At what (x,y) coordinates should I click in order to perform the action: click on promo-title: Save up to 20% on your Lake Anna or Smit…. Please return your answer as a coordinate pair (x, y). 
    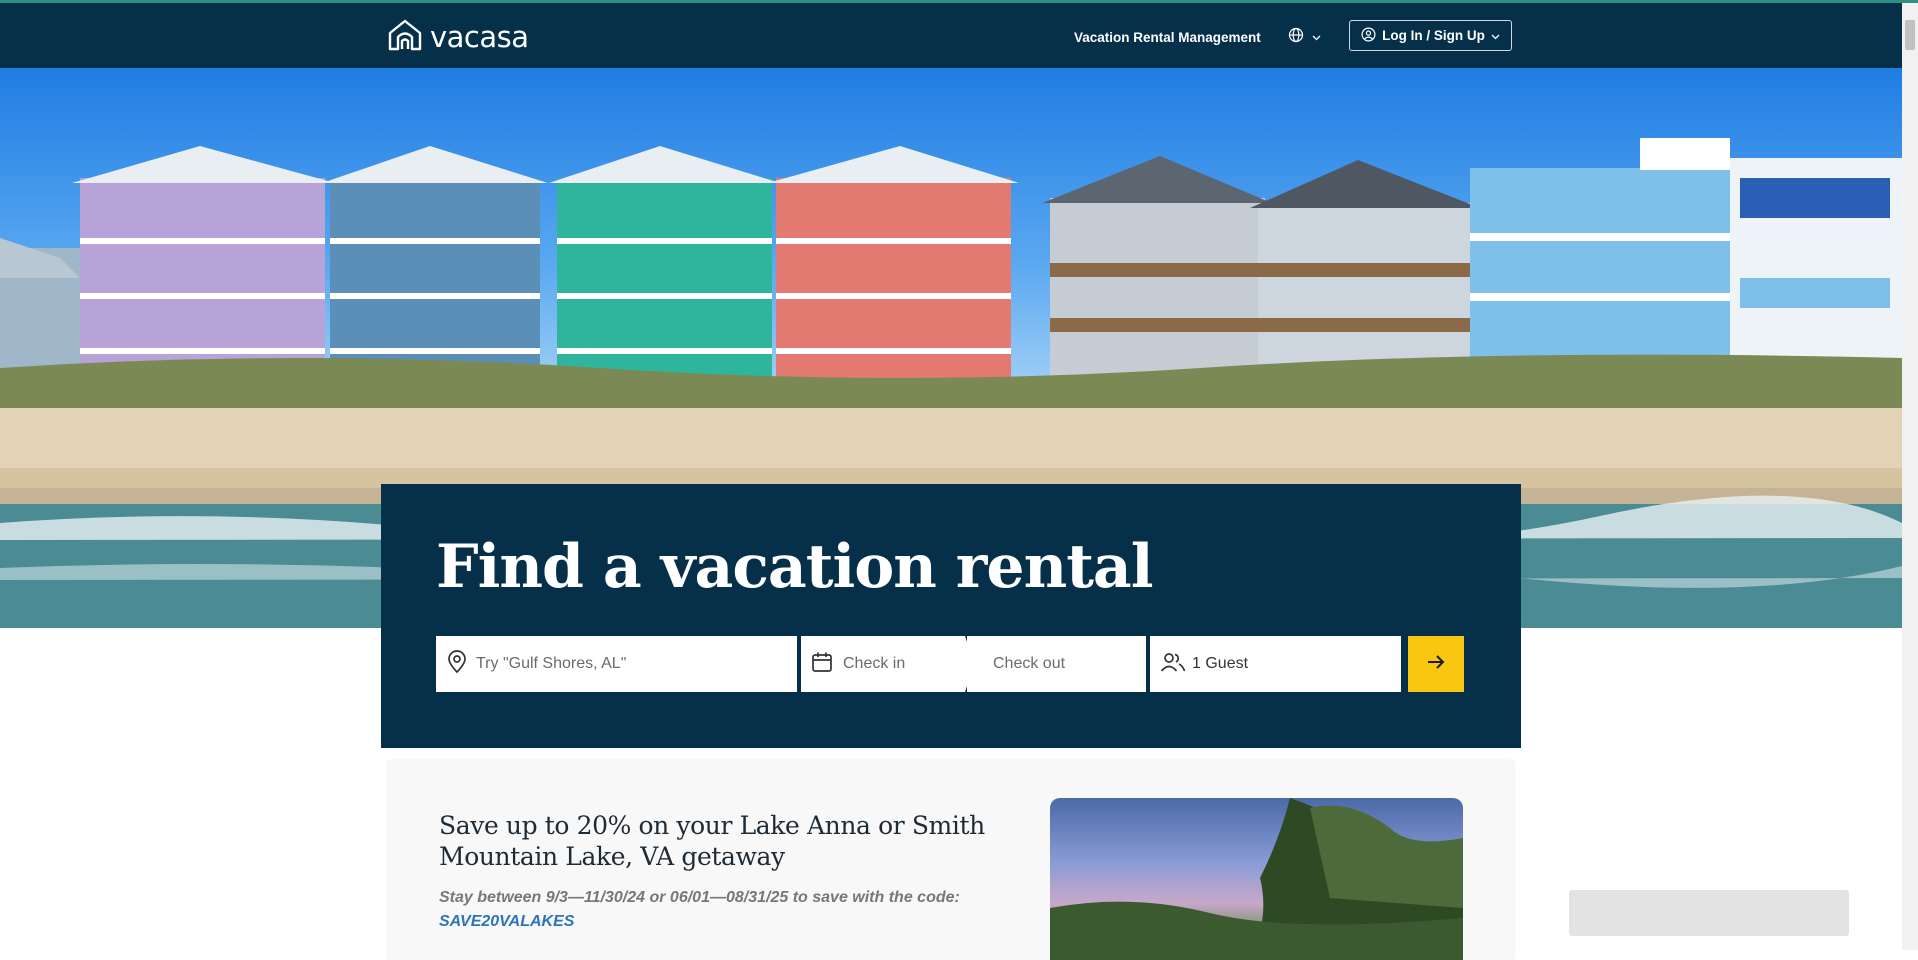
    Looking at the image, I should click on (712, 841).